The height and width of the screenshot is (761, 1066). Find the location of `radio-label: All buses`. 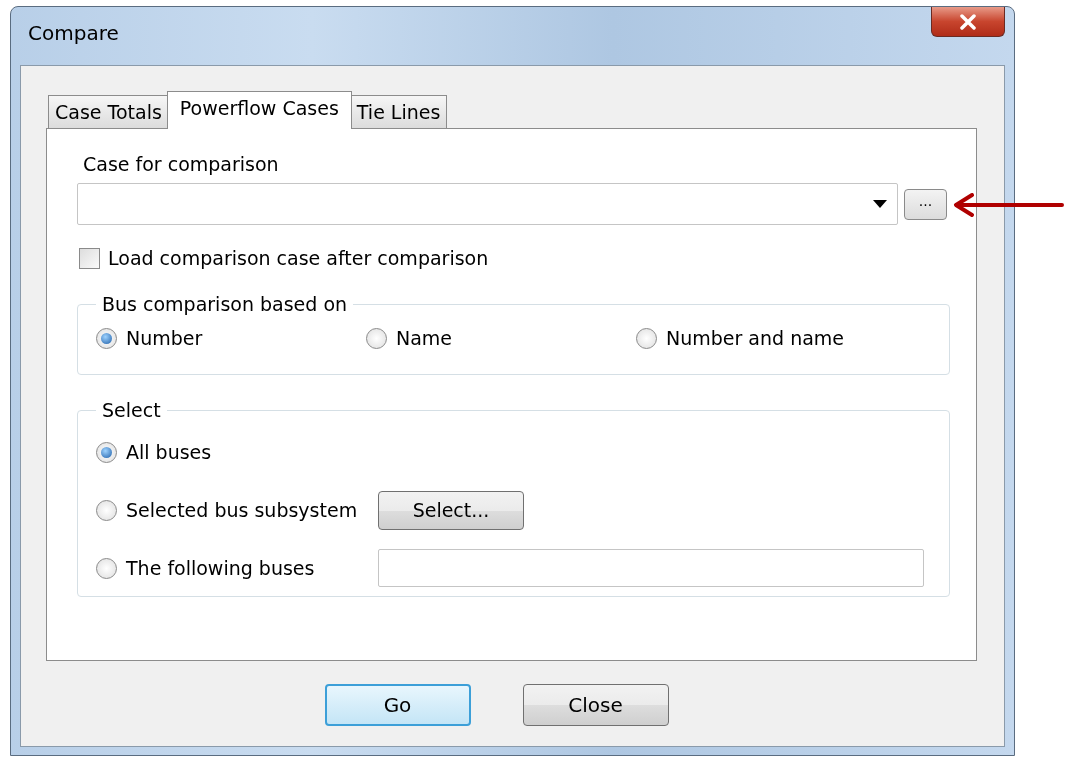

radio-label: All buses is located at coordinates (169, 452).